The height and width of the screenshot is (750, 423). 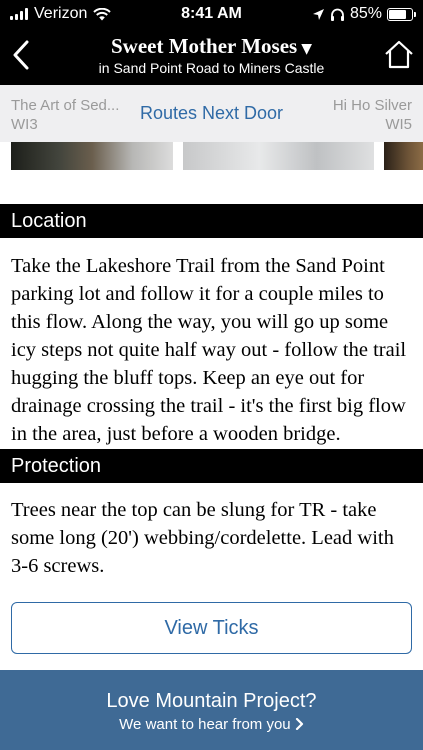 I want to click on feedback-title: Love Mountain Project?, so click(x=211, y=701).